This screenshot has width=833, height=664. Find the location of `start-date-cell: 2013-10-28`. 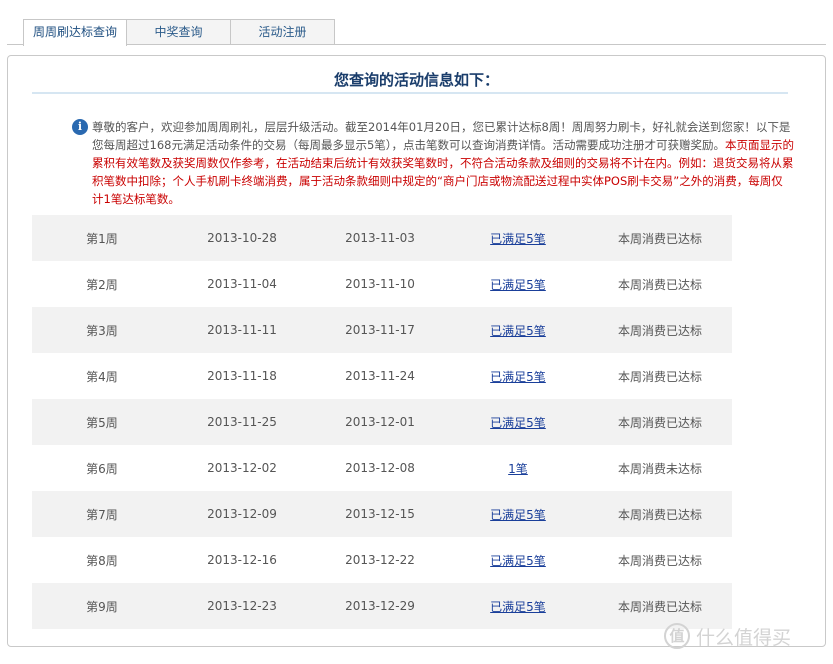

start-date-cell: 2013-10-28 is located at coordinates (242, 238).